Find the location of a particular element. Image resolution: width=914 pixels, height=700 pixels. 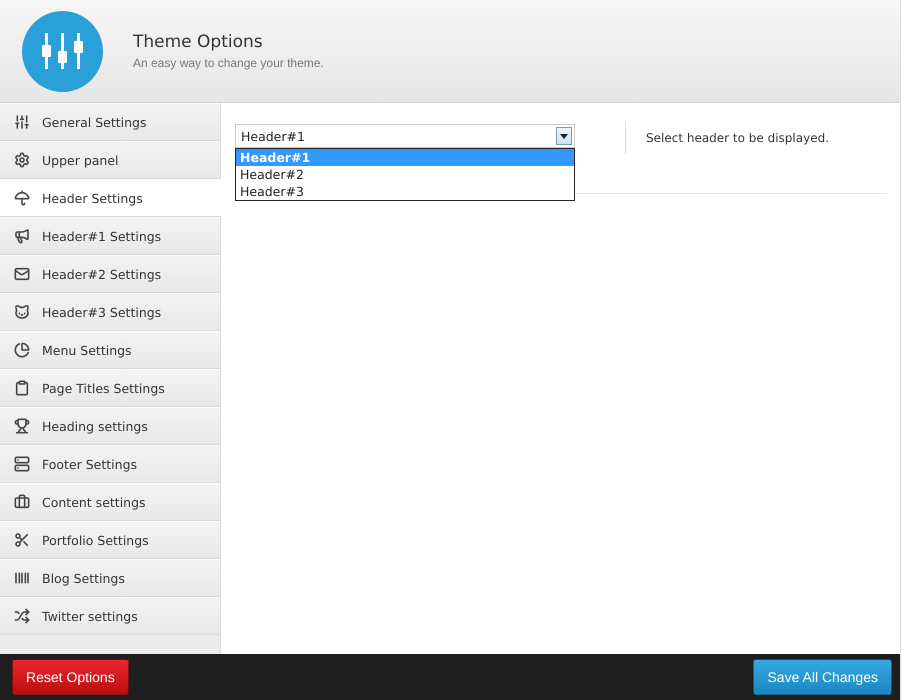

umbrella-icon is located at coordinates (22, 198).